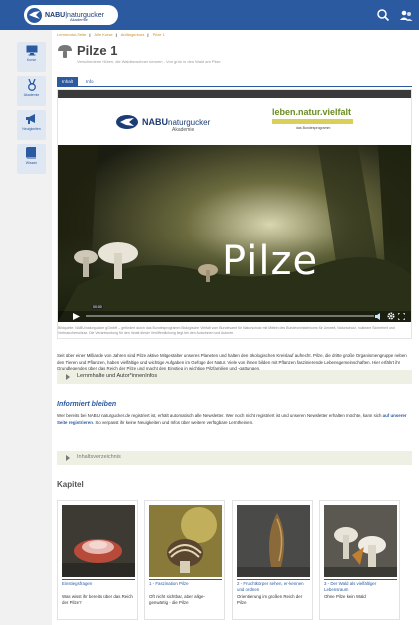  What do you see at coordinates (30, 119) in the screenshot?
I see `megaphone-icon` at bounding box center [30, 119].